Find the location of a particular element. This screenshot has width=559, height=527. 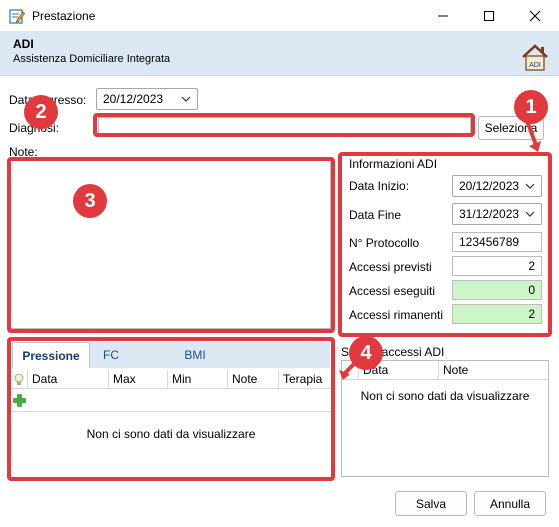

tab-pressione: Pressione is located at coordinates (51, 355).